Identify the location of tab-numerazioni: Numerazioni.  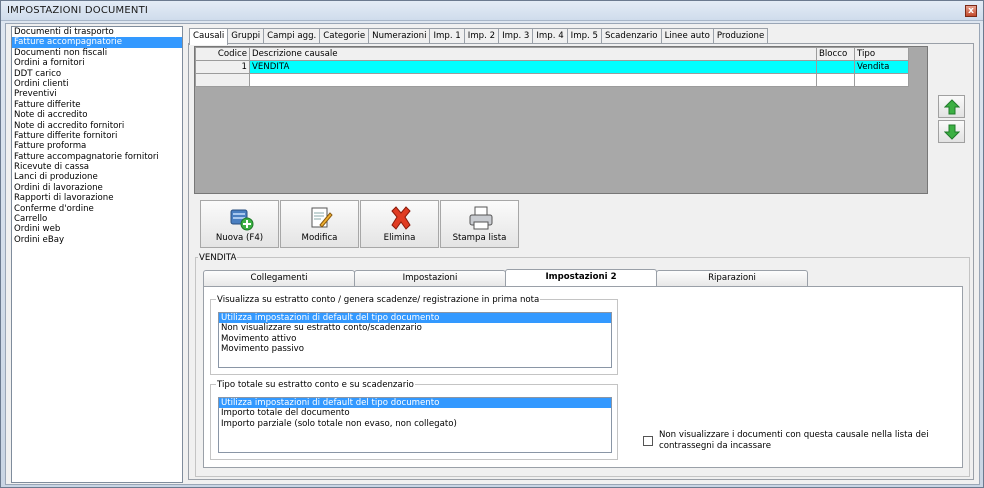
(399, 36).